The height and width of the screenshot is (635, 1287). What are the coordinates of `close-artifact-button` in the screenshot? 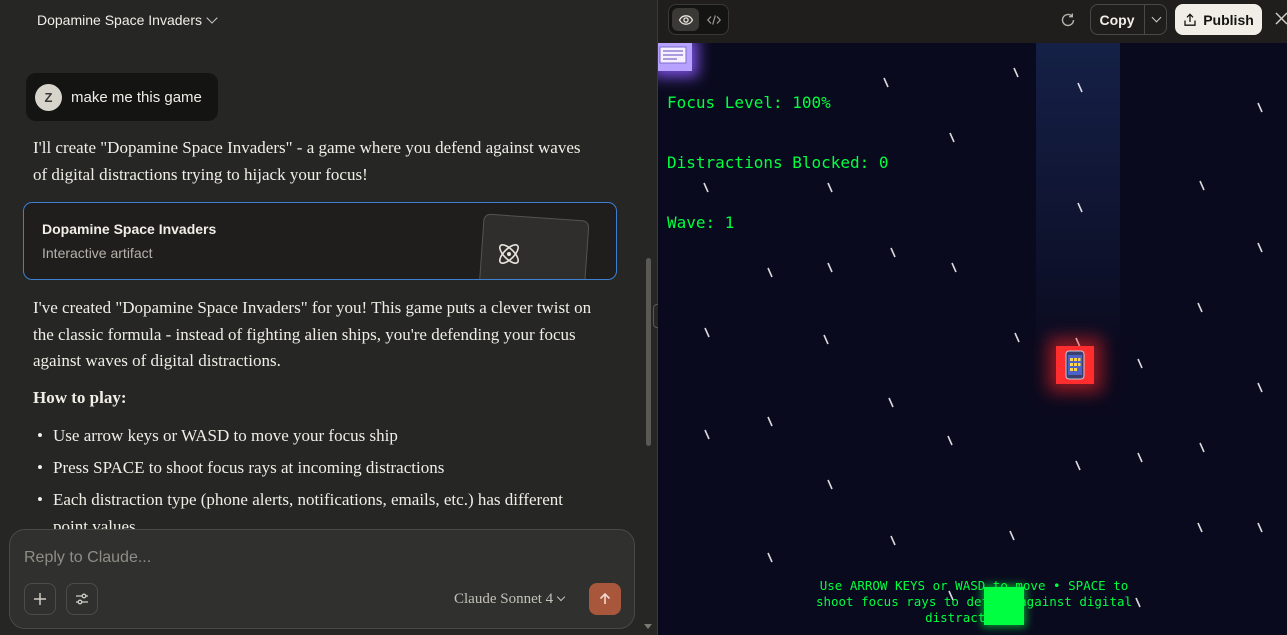 It's located at (1279, 19).